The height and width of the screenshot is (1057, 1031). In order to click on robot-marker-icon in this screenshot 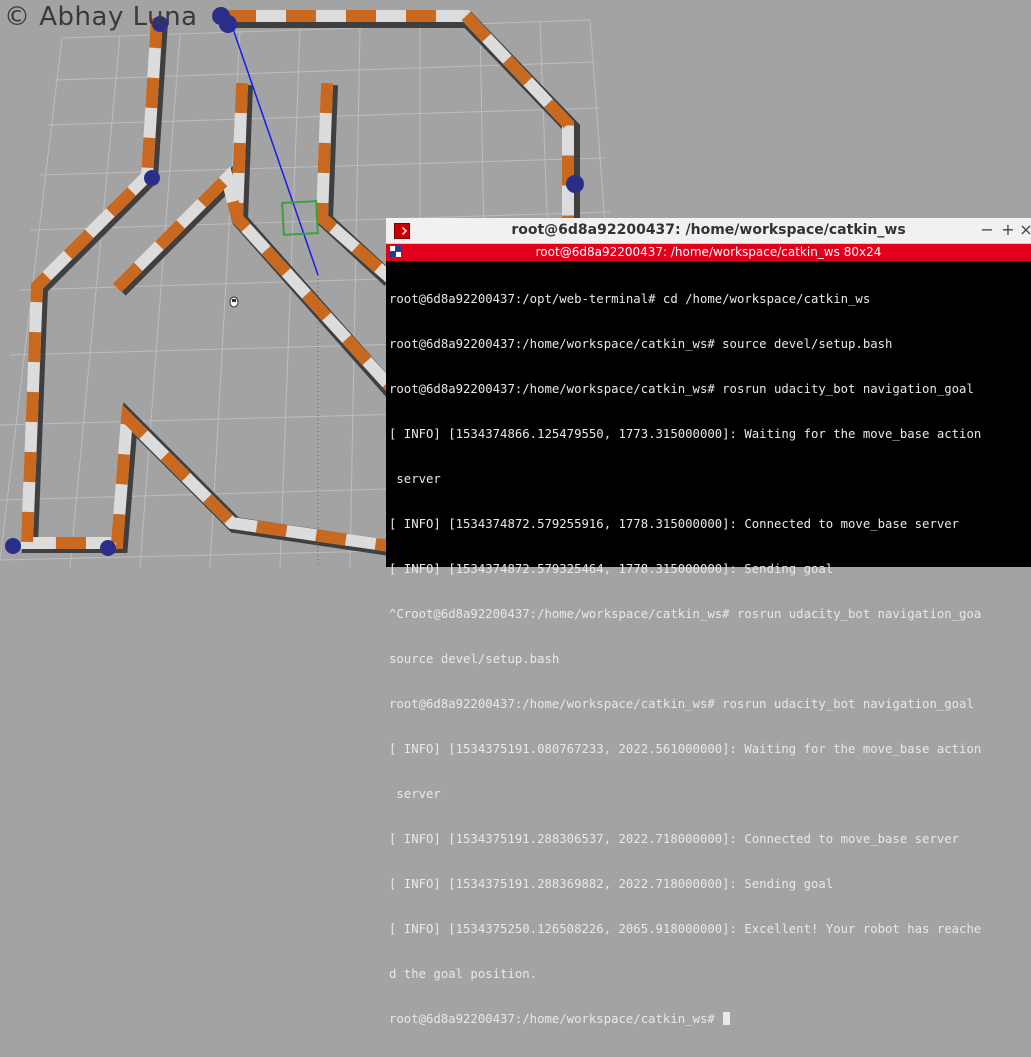, I will do `click(234, 302)`.